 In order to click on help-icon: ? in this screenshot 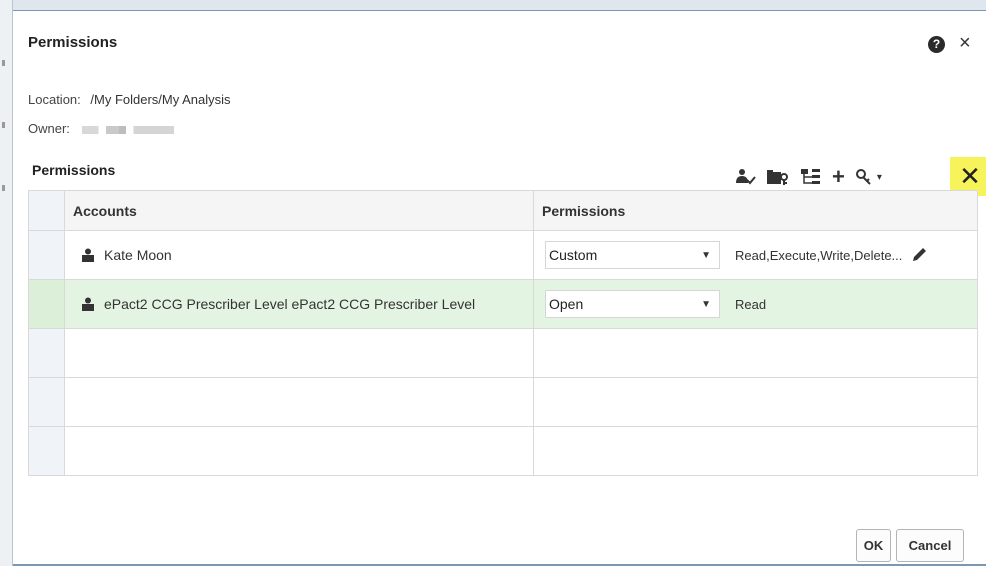, I will do `click(936, 44)`.